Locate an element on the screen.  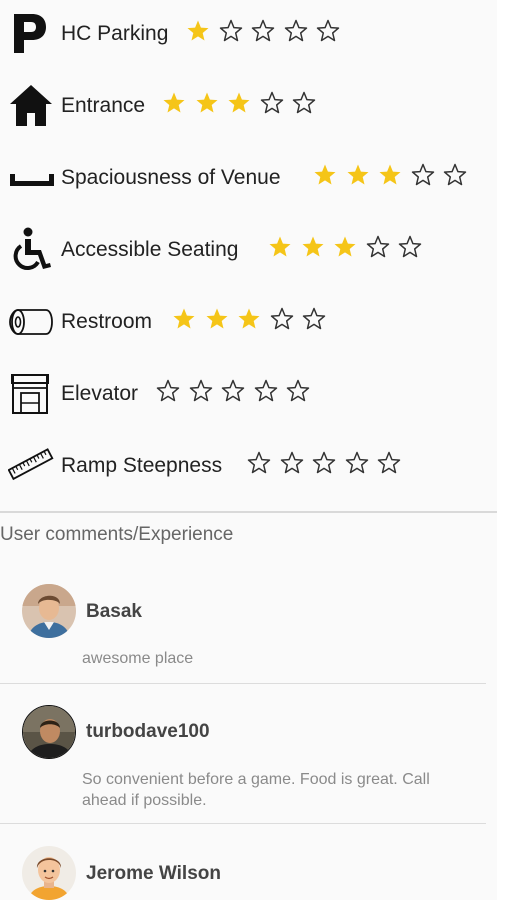
rating-label: HC Parking is located at coordinates (115, 33).